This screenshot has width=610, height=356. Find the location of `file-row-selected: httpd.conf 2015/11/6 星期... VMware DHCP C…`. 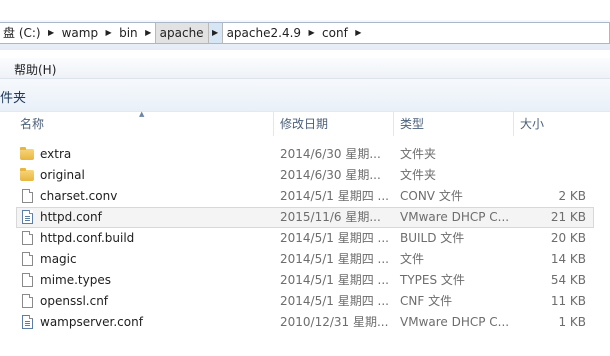

file-row-selected: httpd.conf 2015/11/6 星期... VMware DHCP C… is located at coordinates (305, 217).